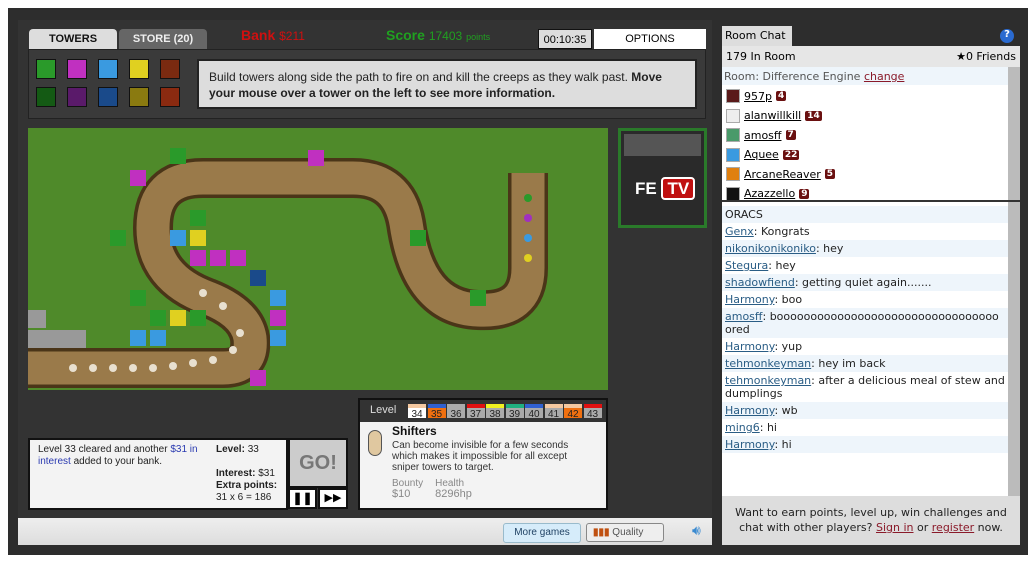 The height and width of the screenshot is (563, 1036). Describe the element at coordinates (804, 193) in the screenshot. I see `level-badge: 9` at that location.